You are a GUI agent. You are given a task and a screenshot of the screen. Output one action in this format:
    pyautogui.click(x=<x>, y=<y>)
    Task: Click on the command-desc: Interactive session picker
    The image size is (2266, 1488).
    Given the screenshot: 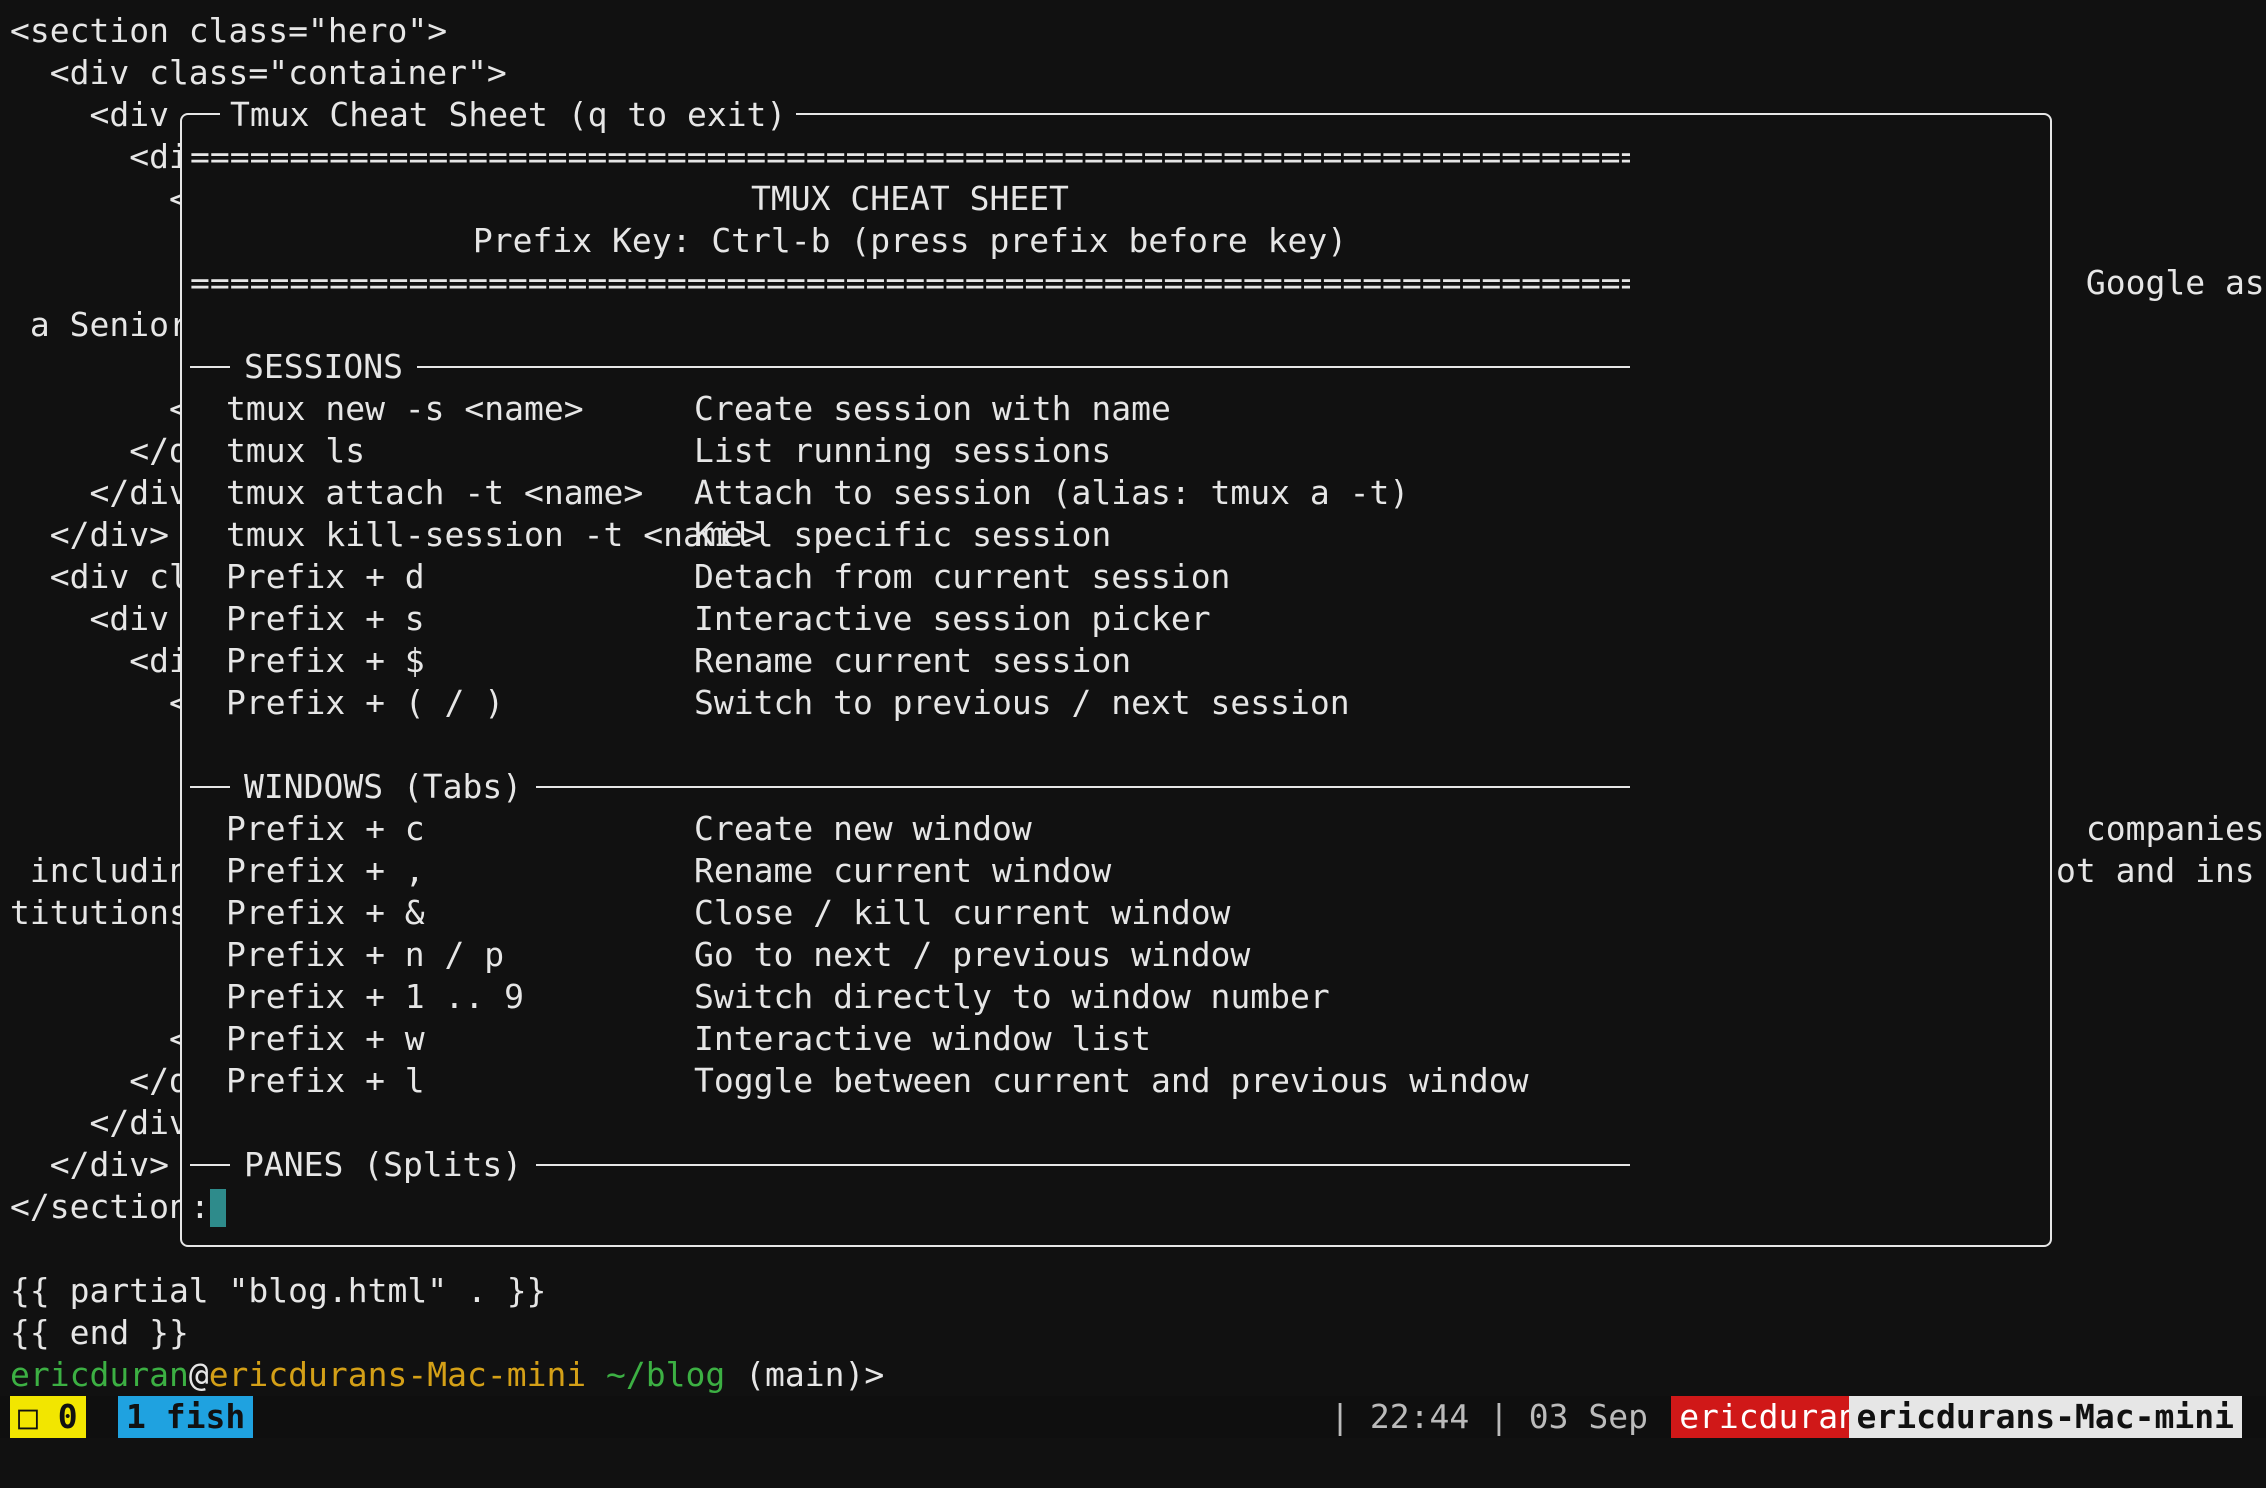 What is the action you would take?
    pyautogui.click(x=952, y=618)
    